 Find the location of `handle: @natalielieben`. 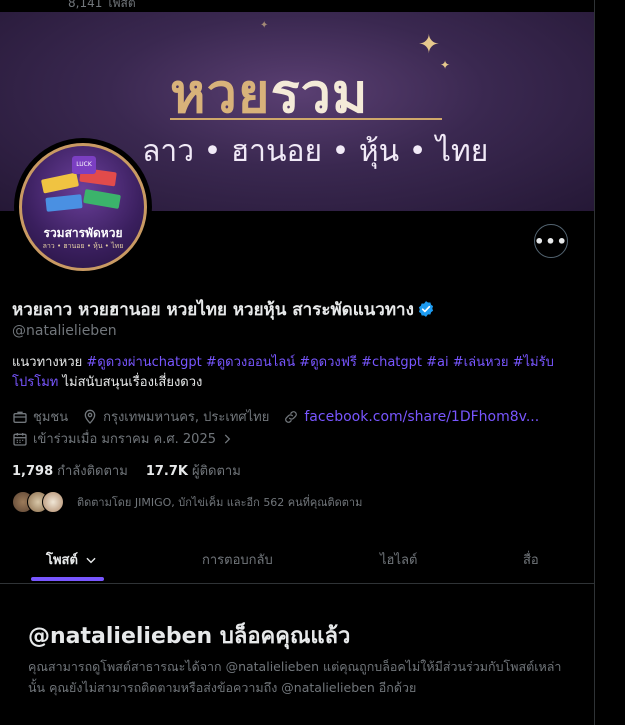

handle: @natalielieben is located at coordinates (64, 331).